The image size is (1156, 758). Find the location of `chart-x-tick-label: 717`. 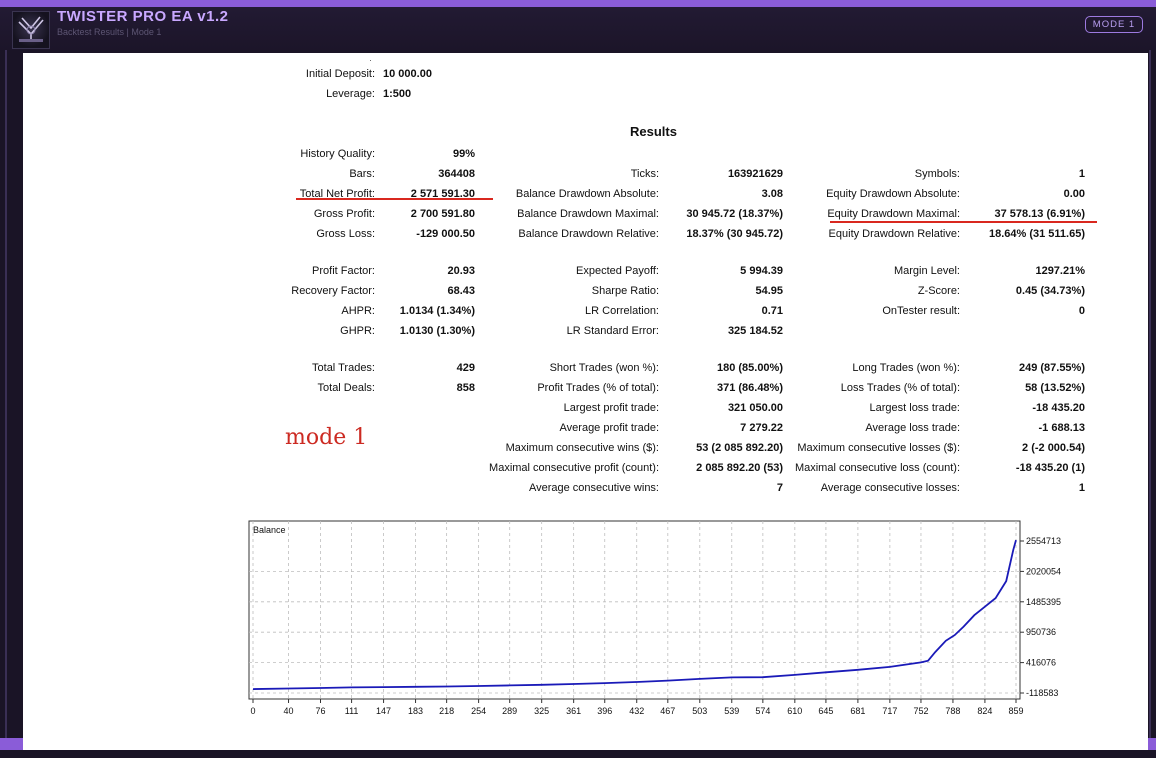

chart-x-tick-label: 717 is located at coordinates (889, 711).